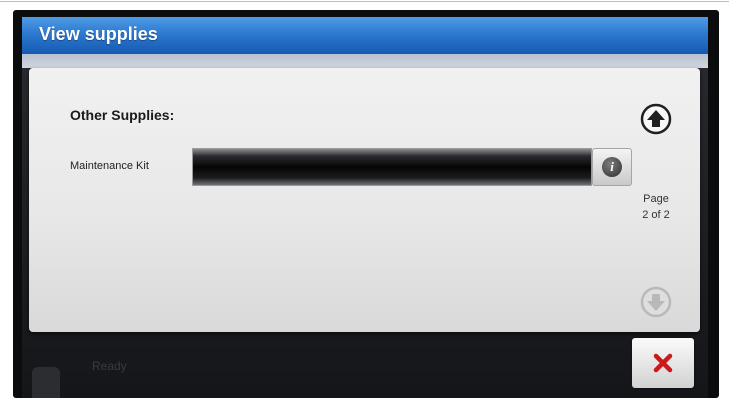 The image size is (729, 398). Describe the element at coordinates (46, 382) in the screenshot. I see `help-icon` at that location.